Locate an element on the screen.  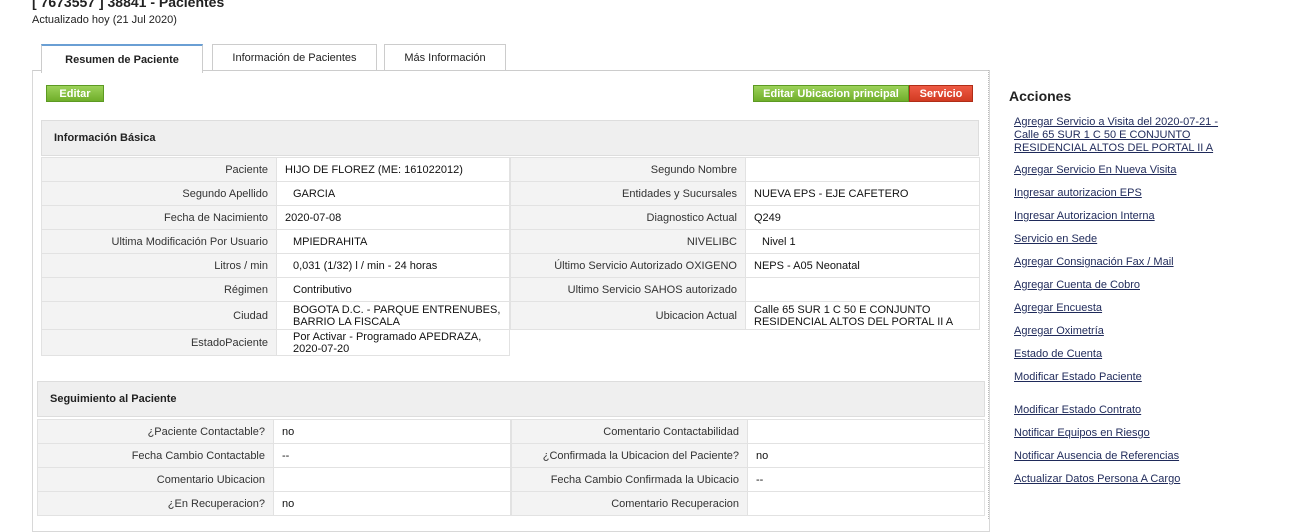
comentario-recuperacion-value is located at coordinates (866, 503).